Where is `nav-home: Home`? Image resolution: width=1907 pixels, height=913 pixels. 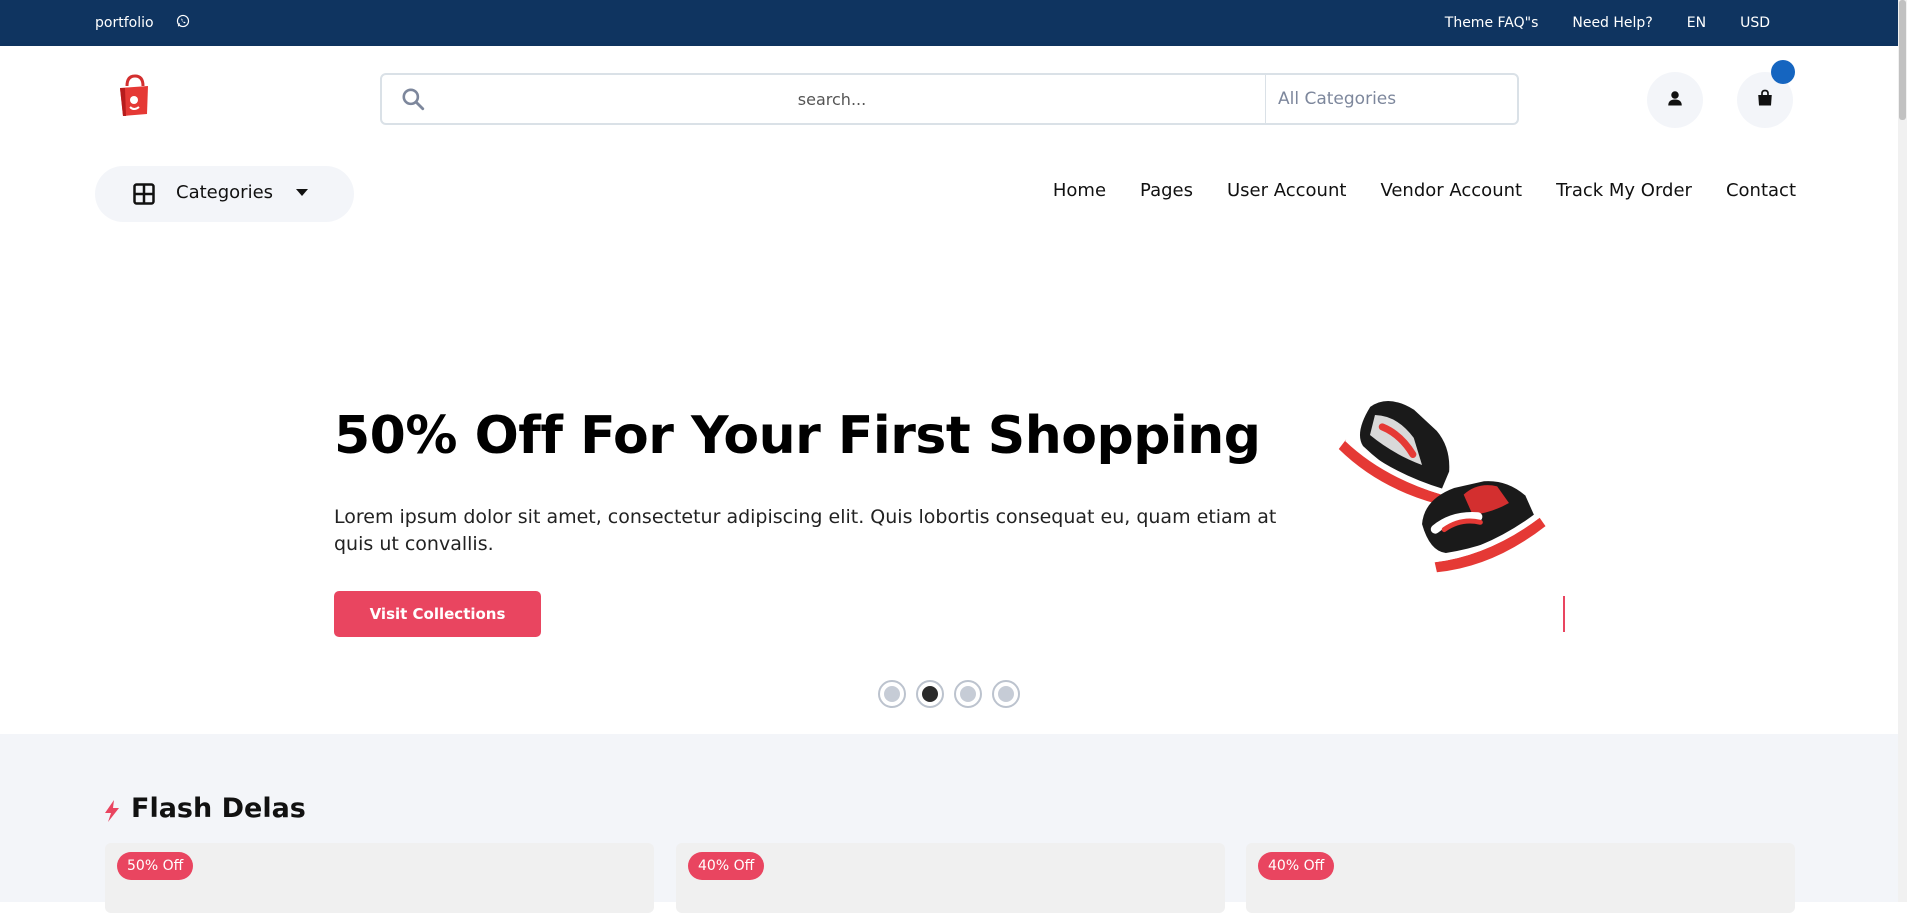
nav-home: Home is located at coordinates (1079, 190).